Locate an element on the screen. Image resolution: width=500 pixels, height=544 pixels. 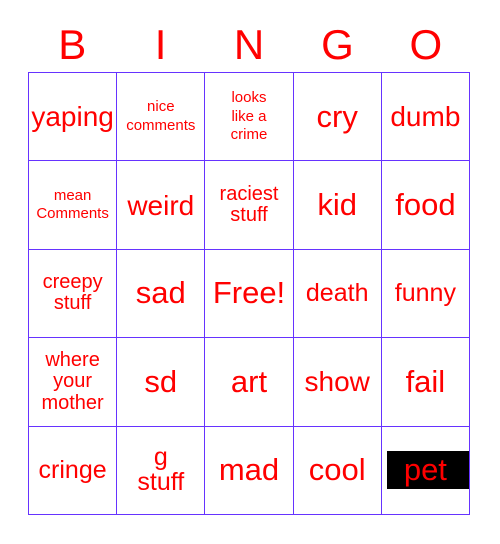
bingo-cell-r1c4: cry is located at coordinates (337, 117).